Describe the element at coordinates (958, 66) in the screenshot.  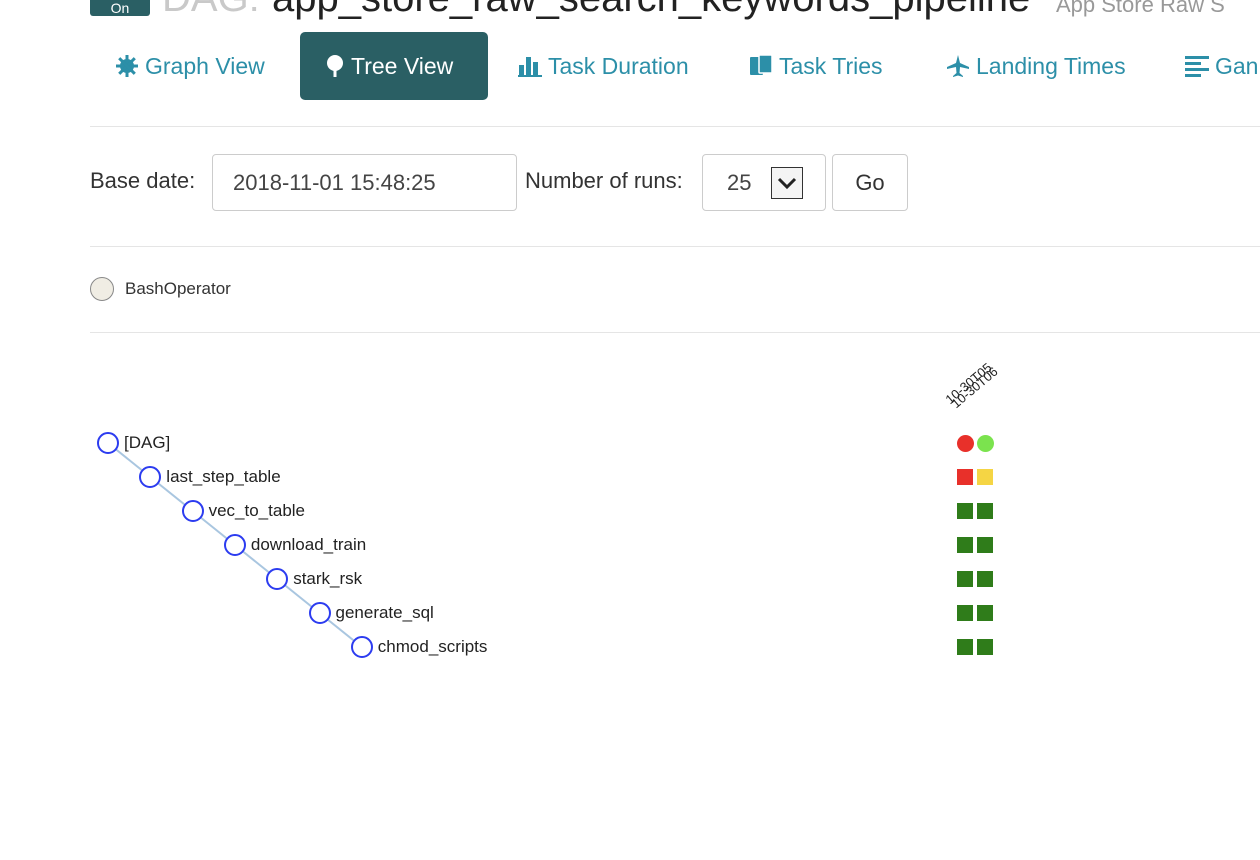
I see `plane-icon` at that location.